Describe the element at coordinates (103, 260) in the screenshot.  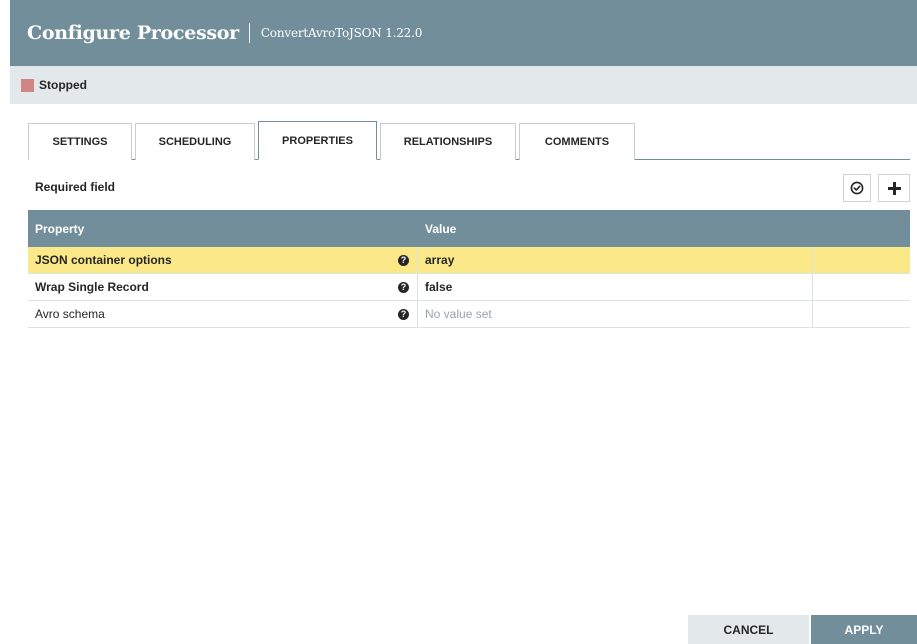
I see `property-name: JSON container options` at that location.